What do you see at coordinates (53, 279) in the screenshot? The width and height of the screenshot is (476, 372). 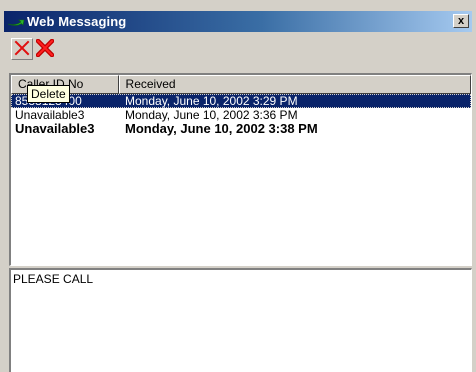 I see `message-text: PLEASE CALL` at bounding box center [53, 279].